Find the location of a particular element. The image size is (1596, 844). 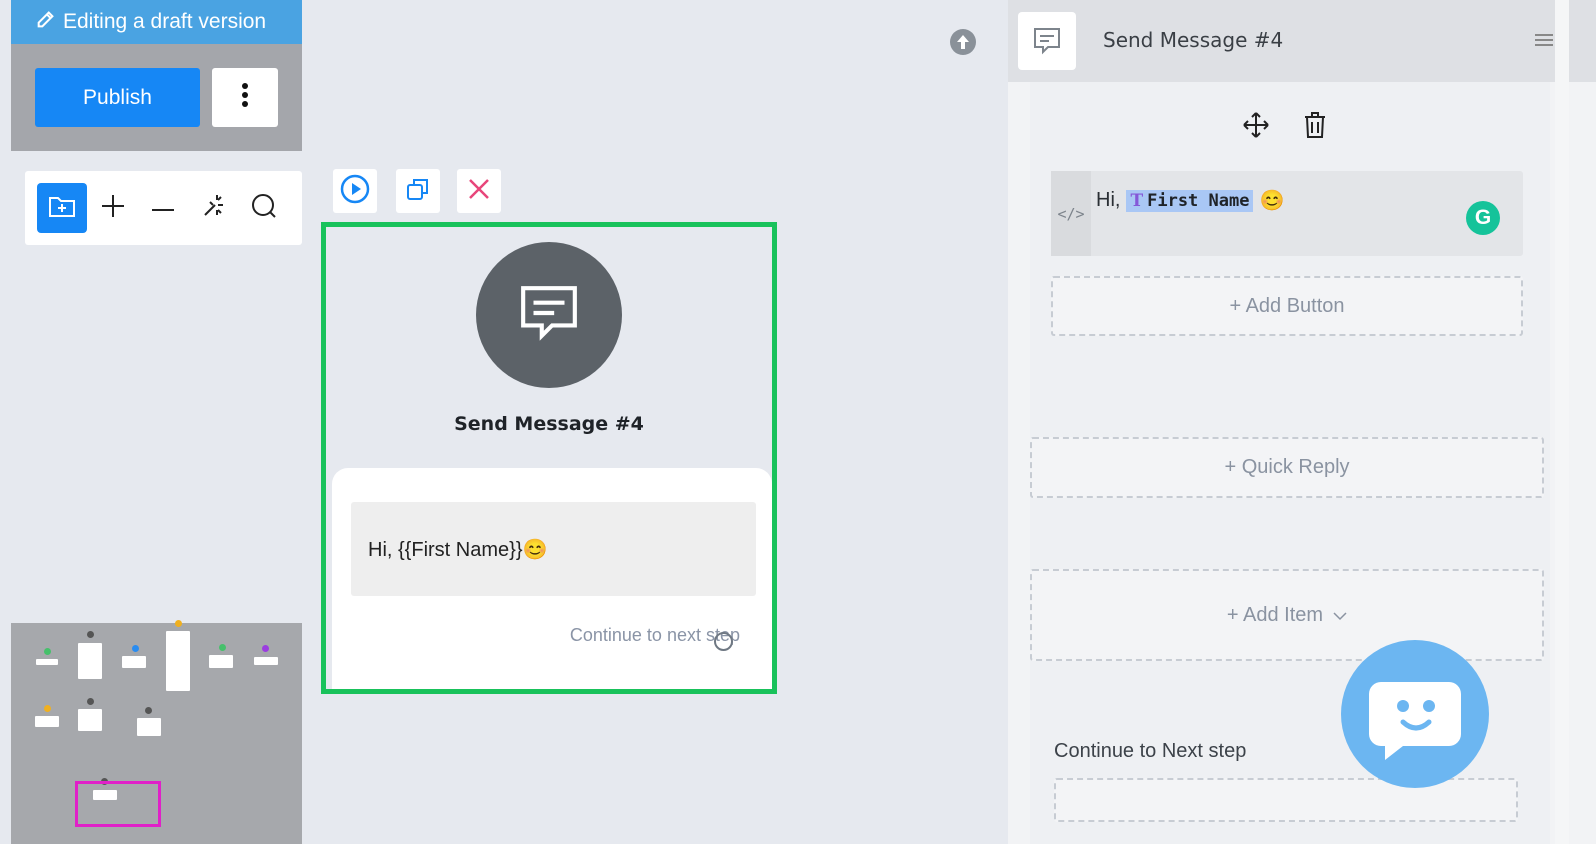

draft-banner-text: Editing a draft version is located at coordinates (165, 21).